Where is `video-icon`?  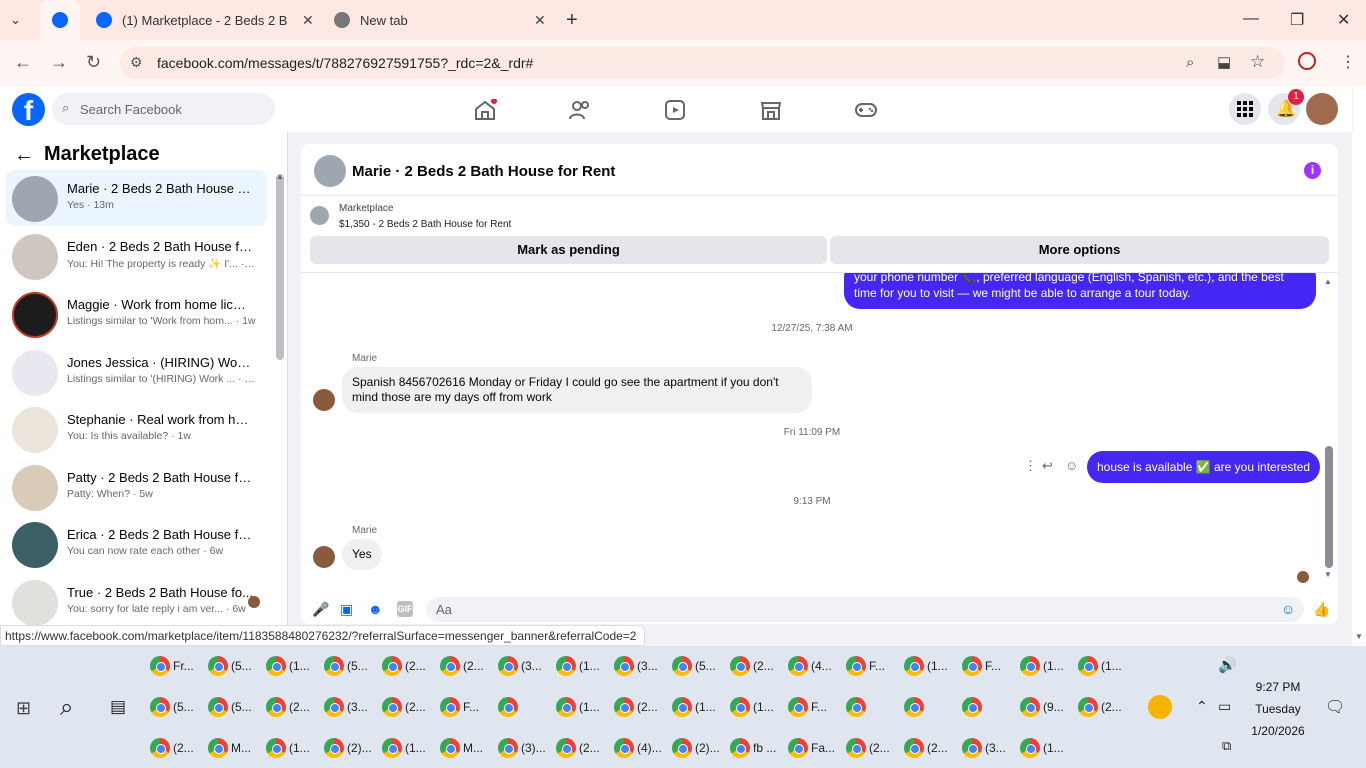 video-icon is located at coordinates (676, 110).